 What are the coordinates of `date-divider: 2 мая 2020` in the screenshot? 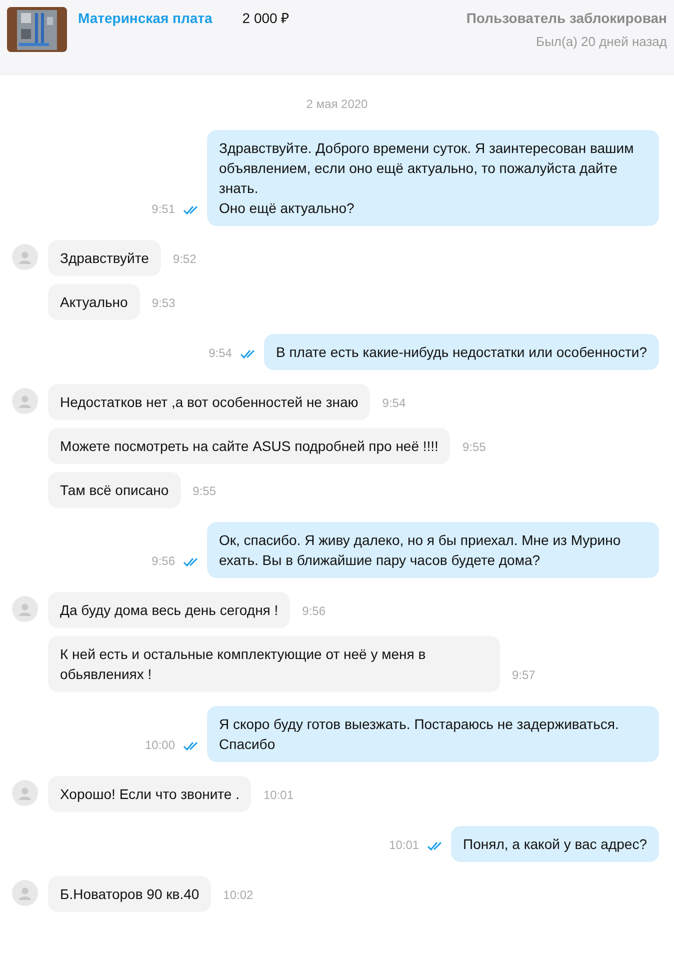 It's located at (337, 104).